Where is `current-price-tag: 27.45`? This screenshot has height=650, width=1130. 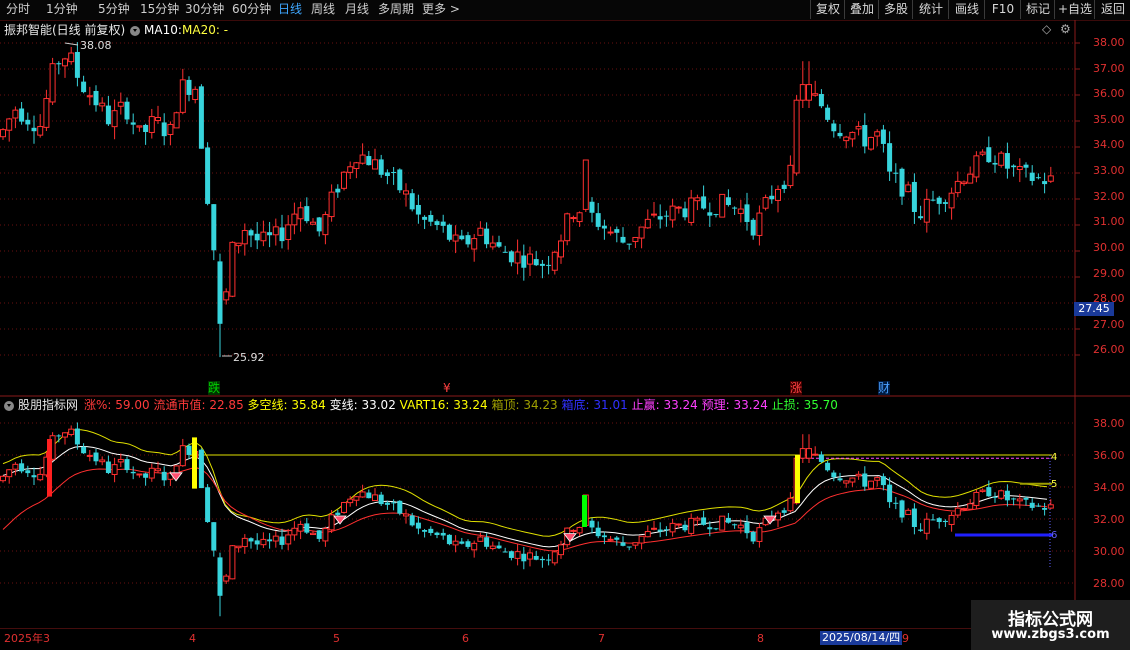 current-price-tag: 27.45 is located at coordinates (1094, 309).